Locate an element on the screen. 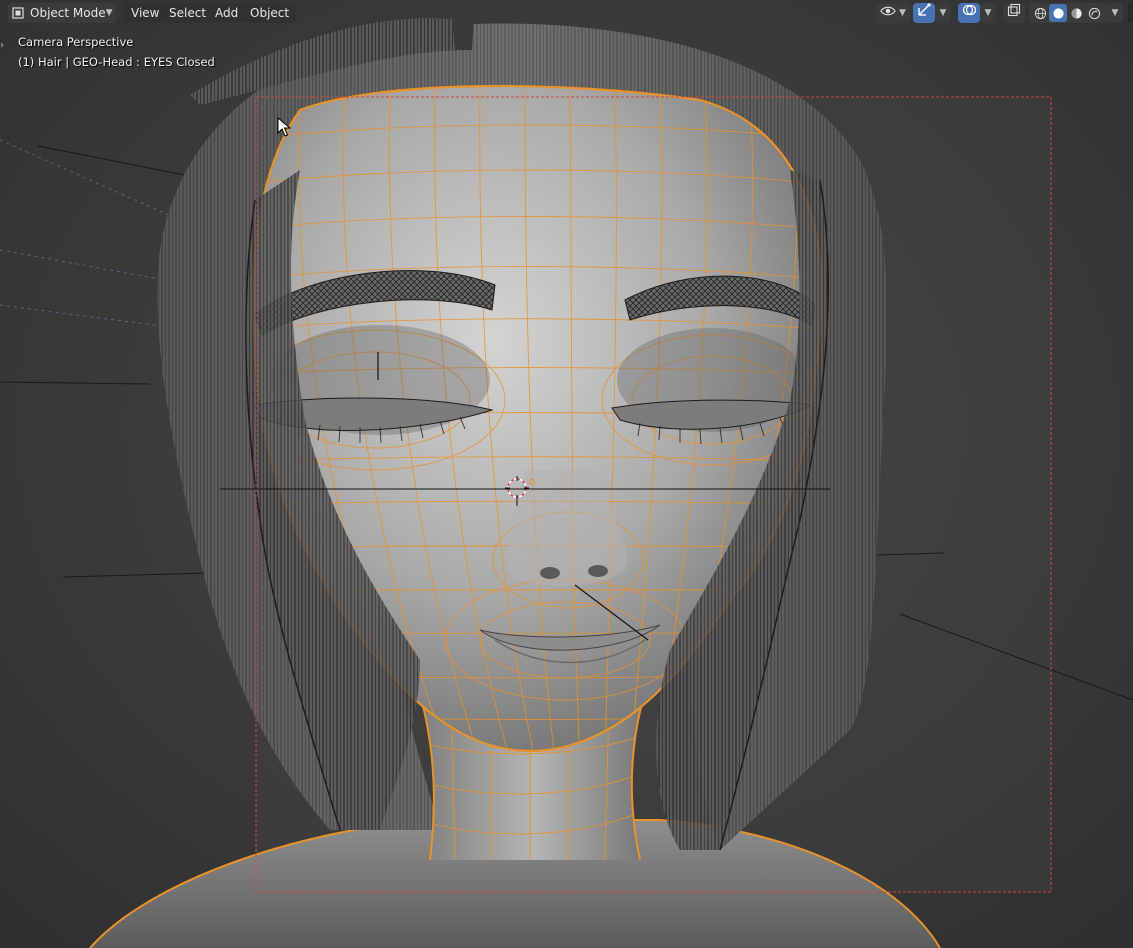  menu-add: Add is located at coordinates (227, 13).